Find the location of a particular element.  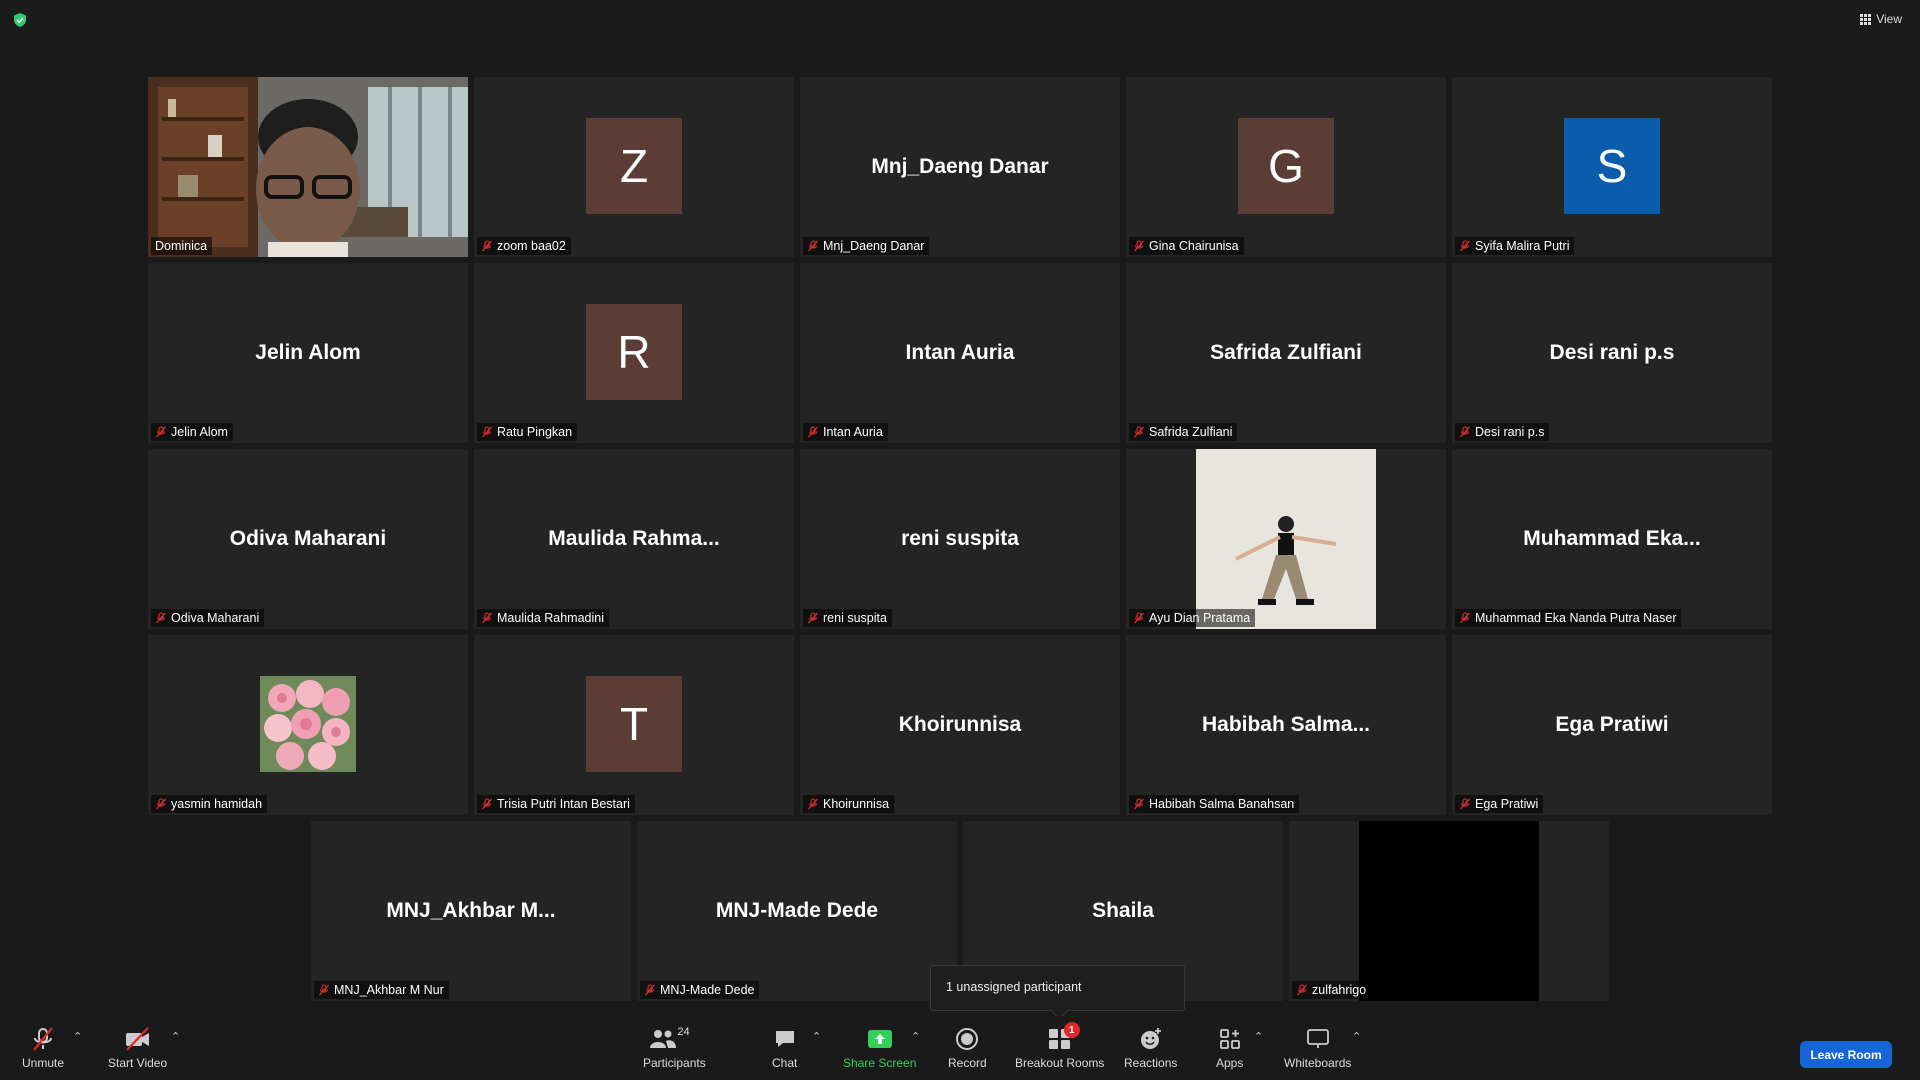

participant-tile: Intan Auria Intan Auria is located at coordinates (960, 353).